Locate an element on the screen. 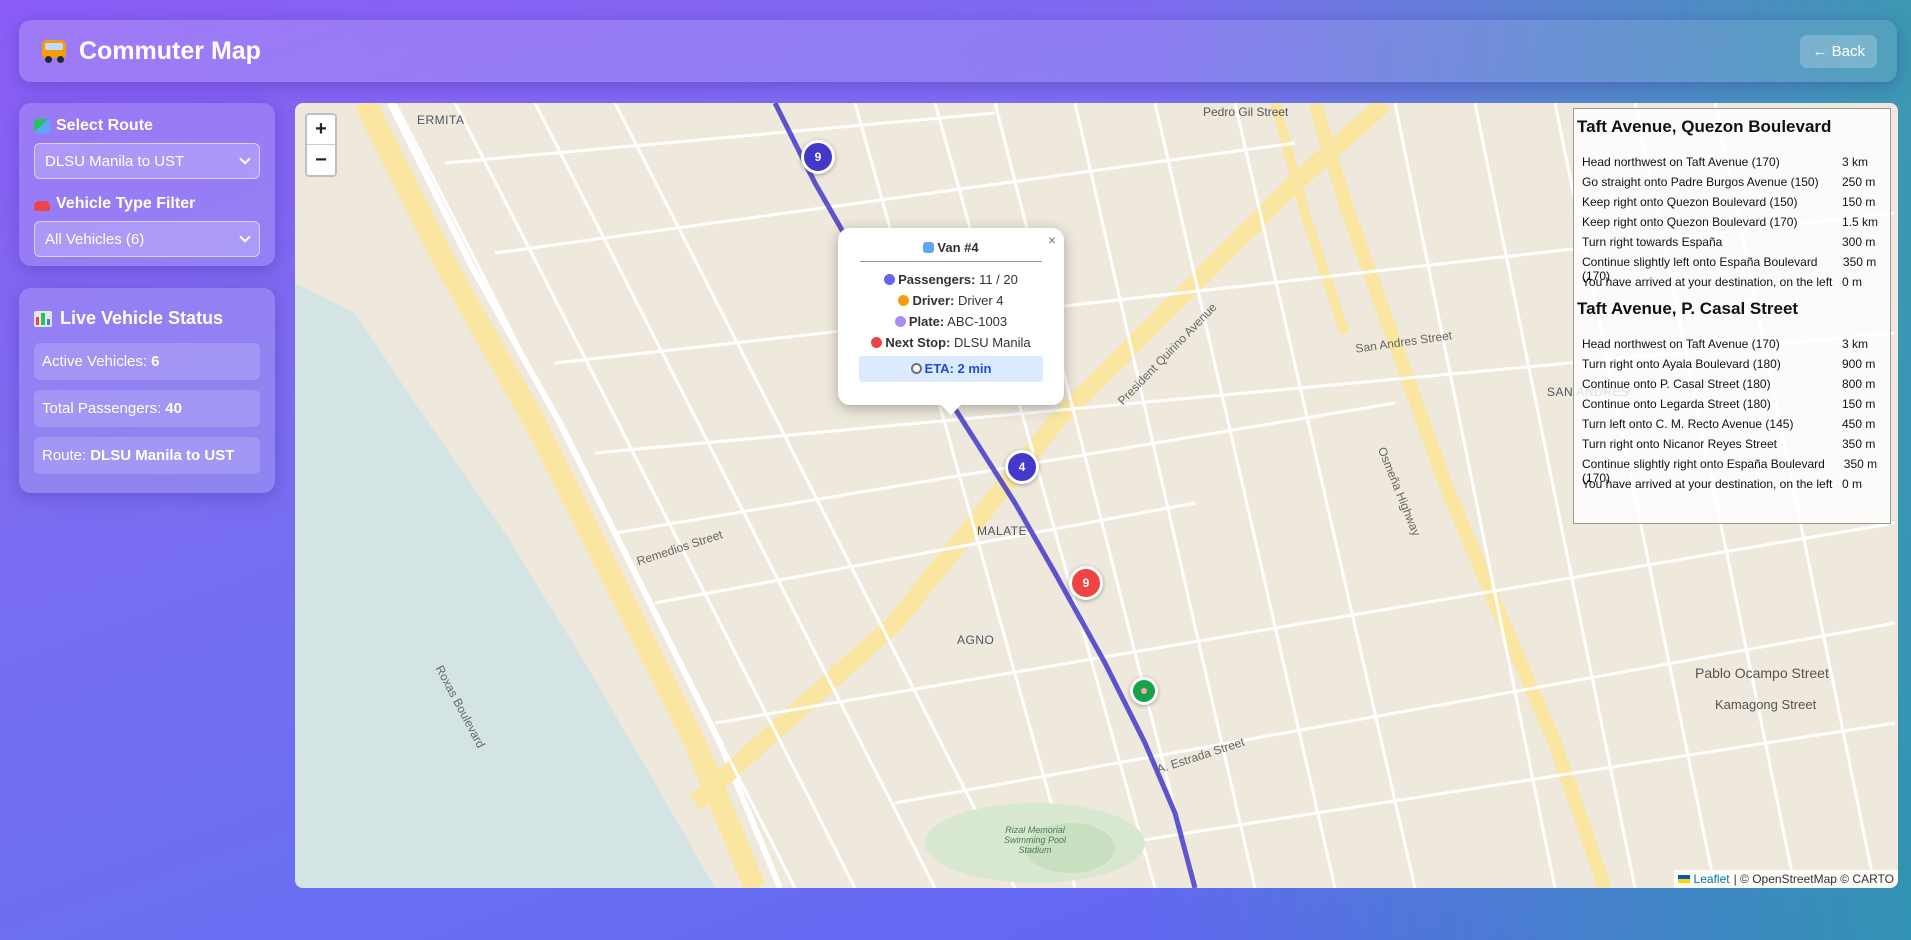  direction-distance: 900 m is located at coordinates (1859, 364).